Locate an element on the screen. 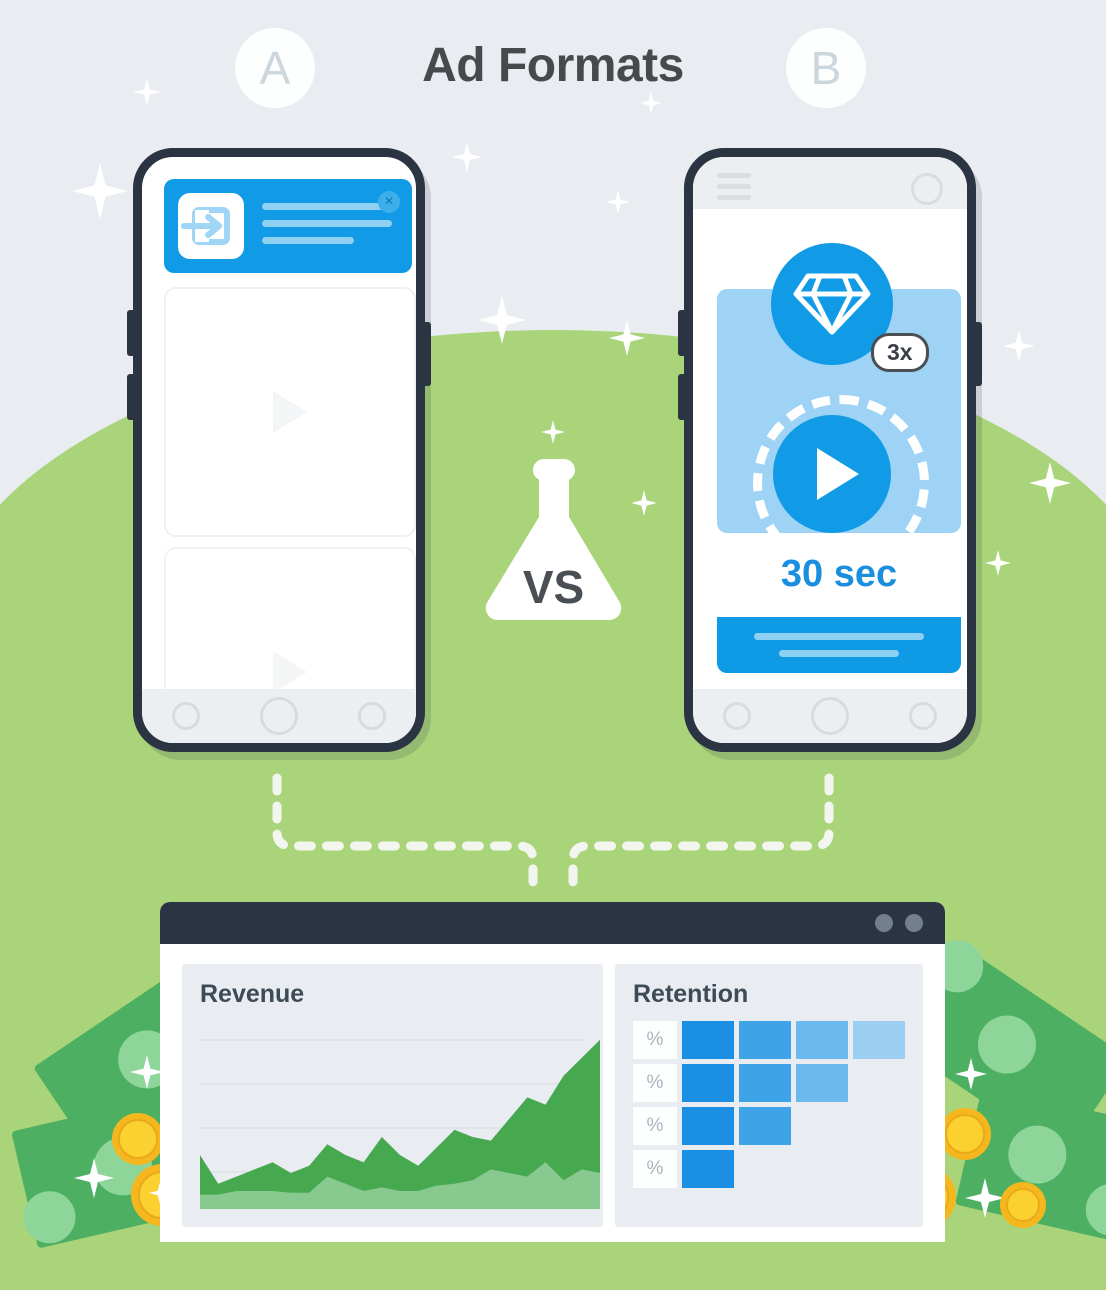 This screenshot has height=1290, width=1106. close-icon-glyph: × is located at coordinates (389, 201).